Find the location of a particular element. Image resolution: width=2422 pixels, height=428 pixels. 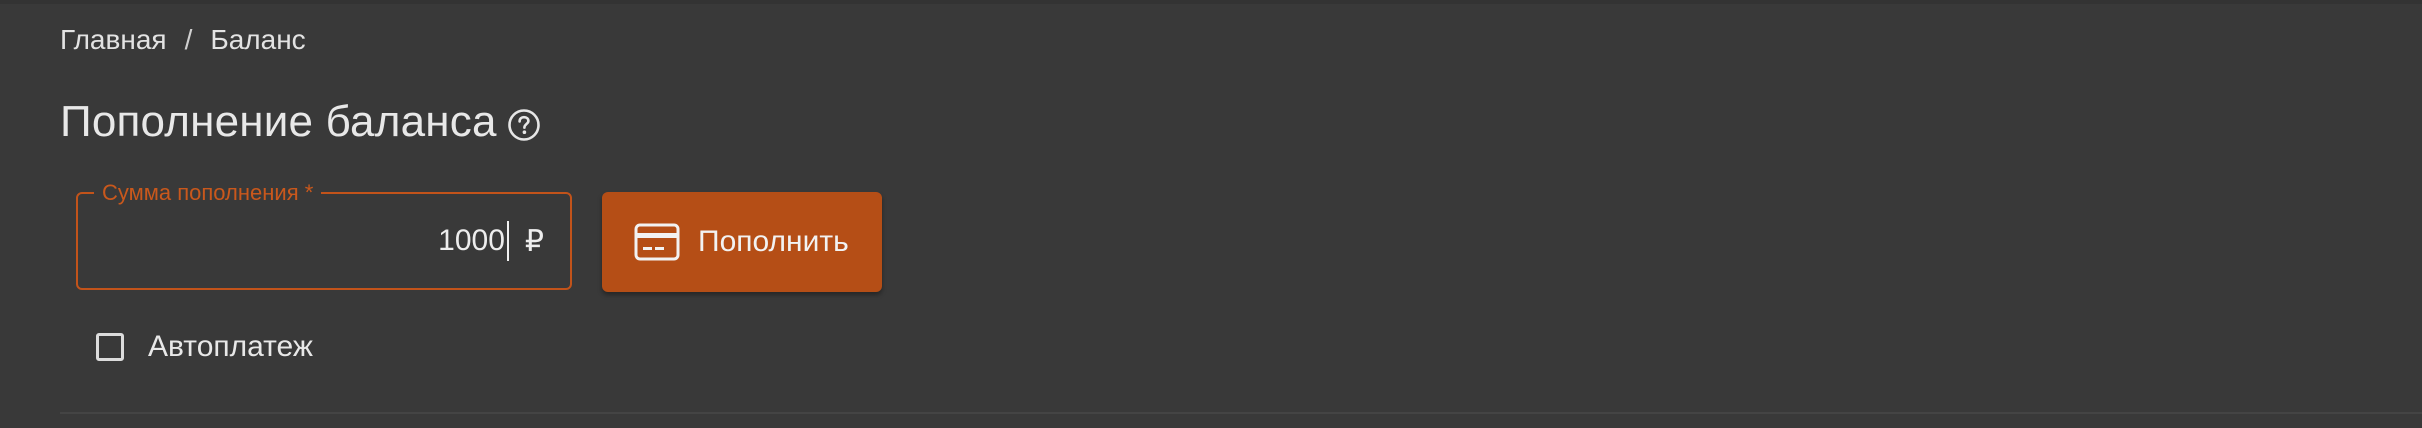

question-circle-icon is located at coordinates (524, 125).